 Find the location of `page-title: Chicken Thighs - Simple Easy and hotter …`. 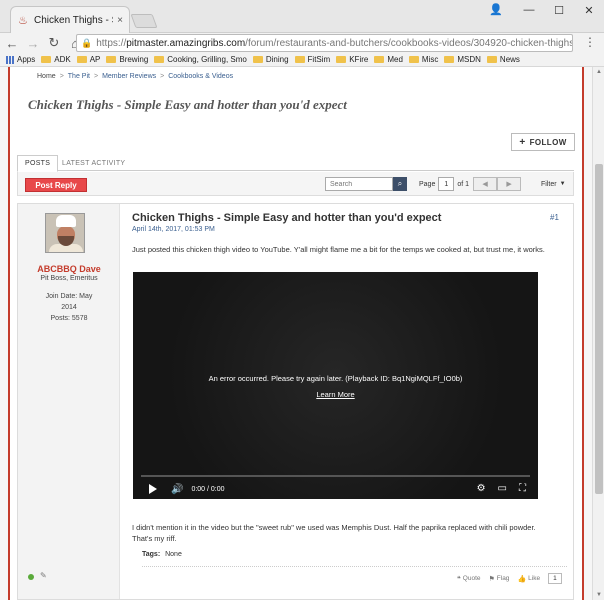

page-title: Chicken Thighs - Simple Easy and hotter … is located at coordinates (187, 104).